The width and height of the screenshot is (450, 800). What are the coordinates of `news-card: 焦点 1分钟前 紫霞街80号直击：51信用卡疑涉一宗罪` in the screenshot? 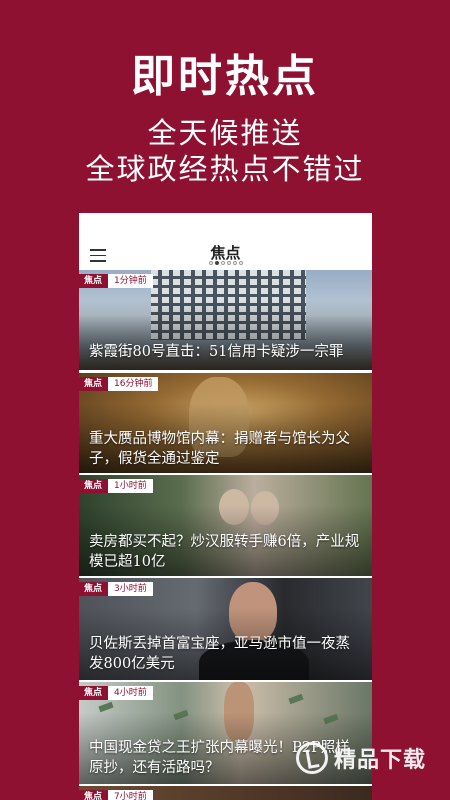 It's located at (225, 320).